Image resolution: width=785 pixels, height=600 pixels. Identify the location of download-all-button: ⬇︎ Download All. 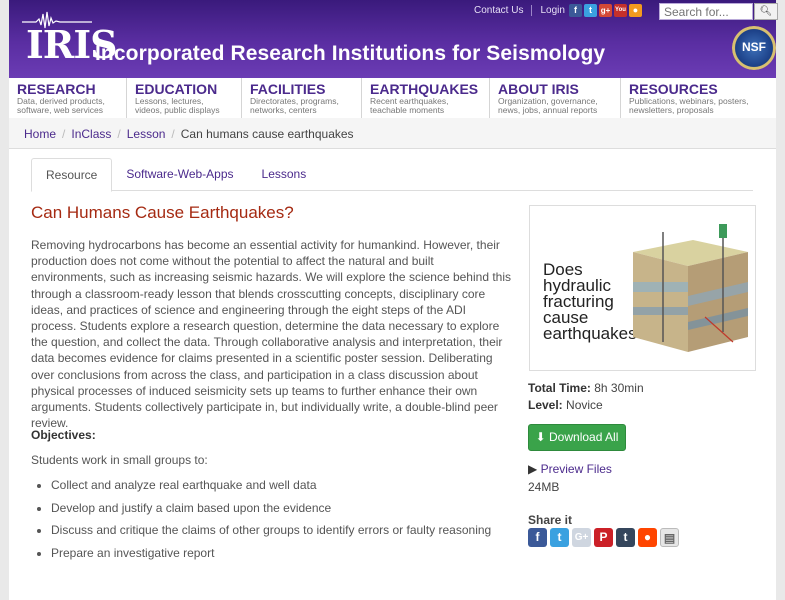
(577, 437).